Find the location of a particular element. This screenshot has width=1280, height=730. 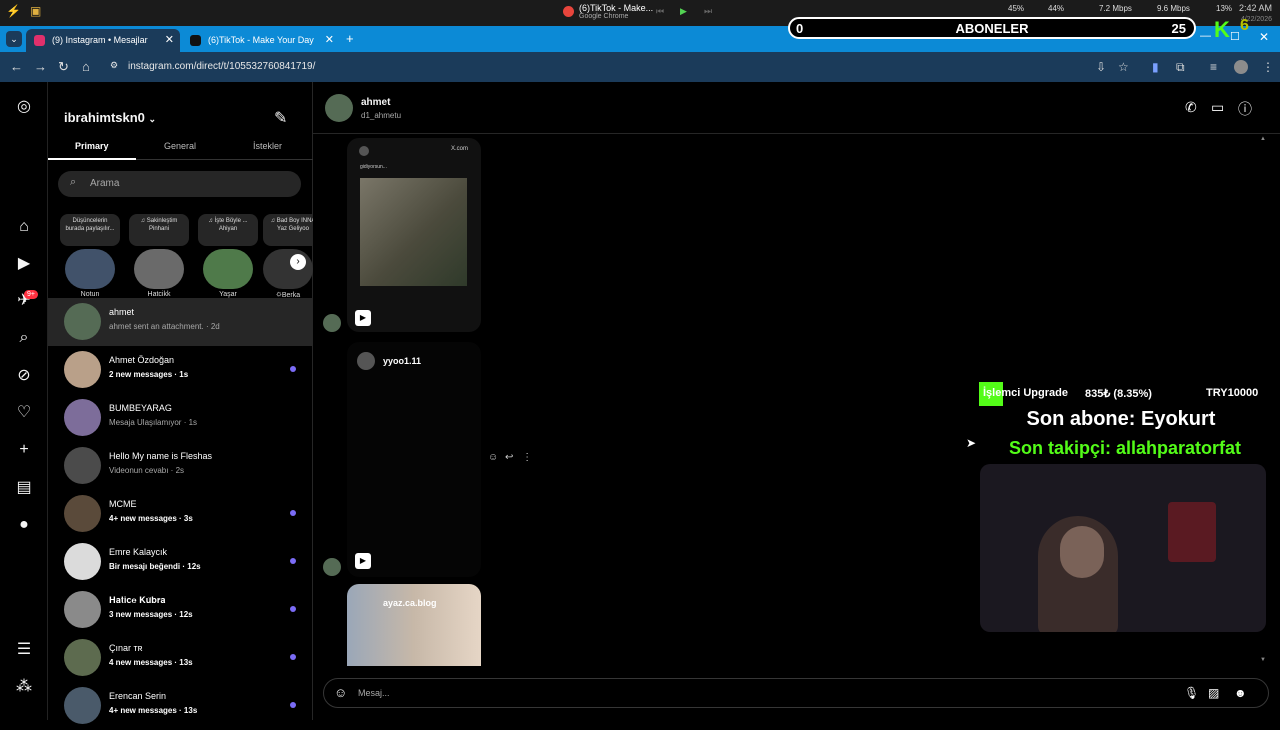

info-icon: ⓘ is located at coordinates (1245, 109).